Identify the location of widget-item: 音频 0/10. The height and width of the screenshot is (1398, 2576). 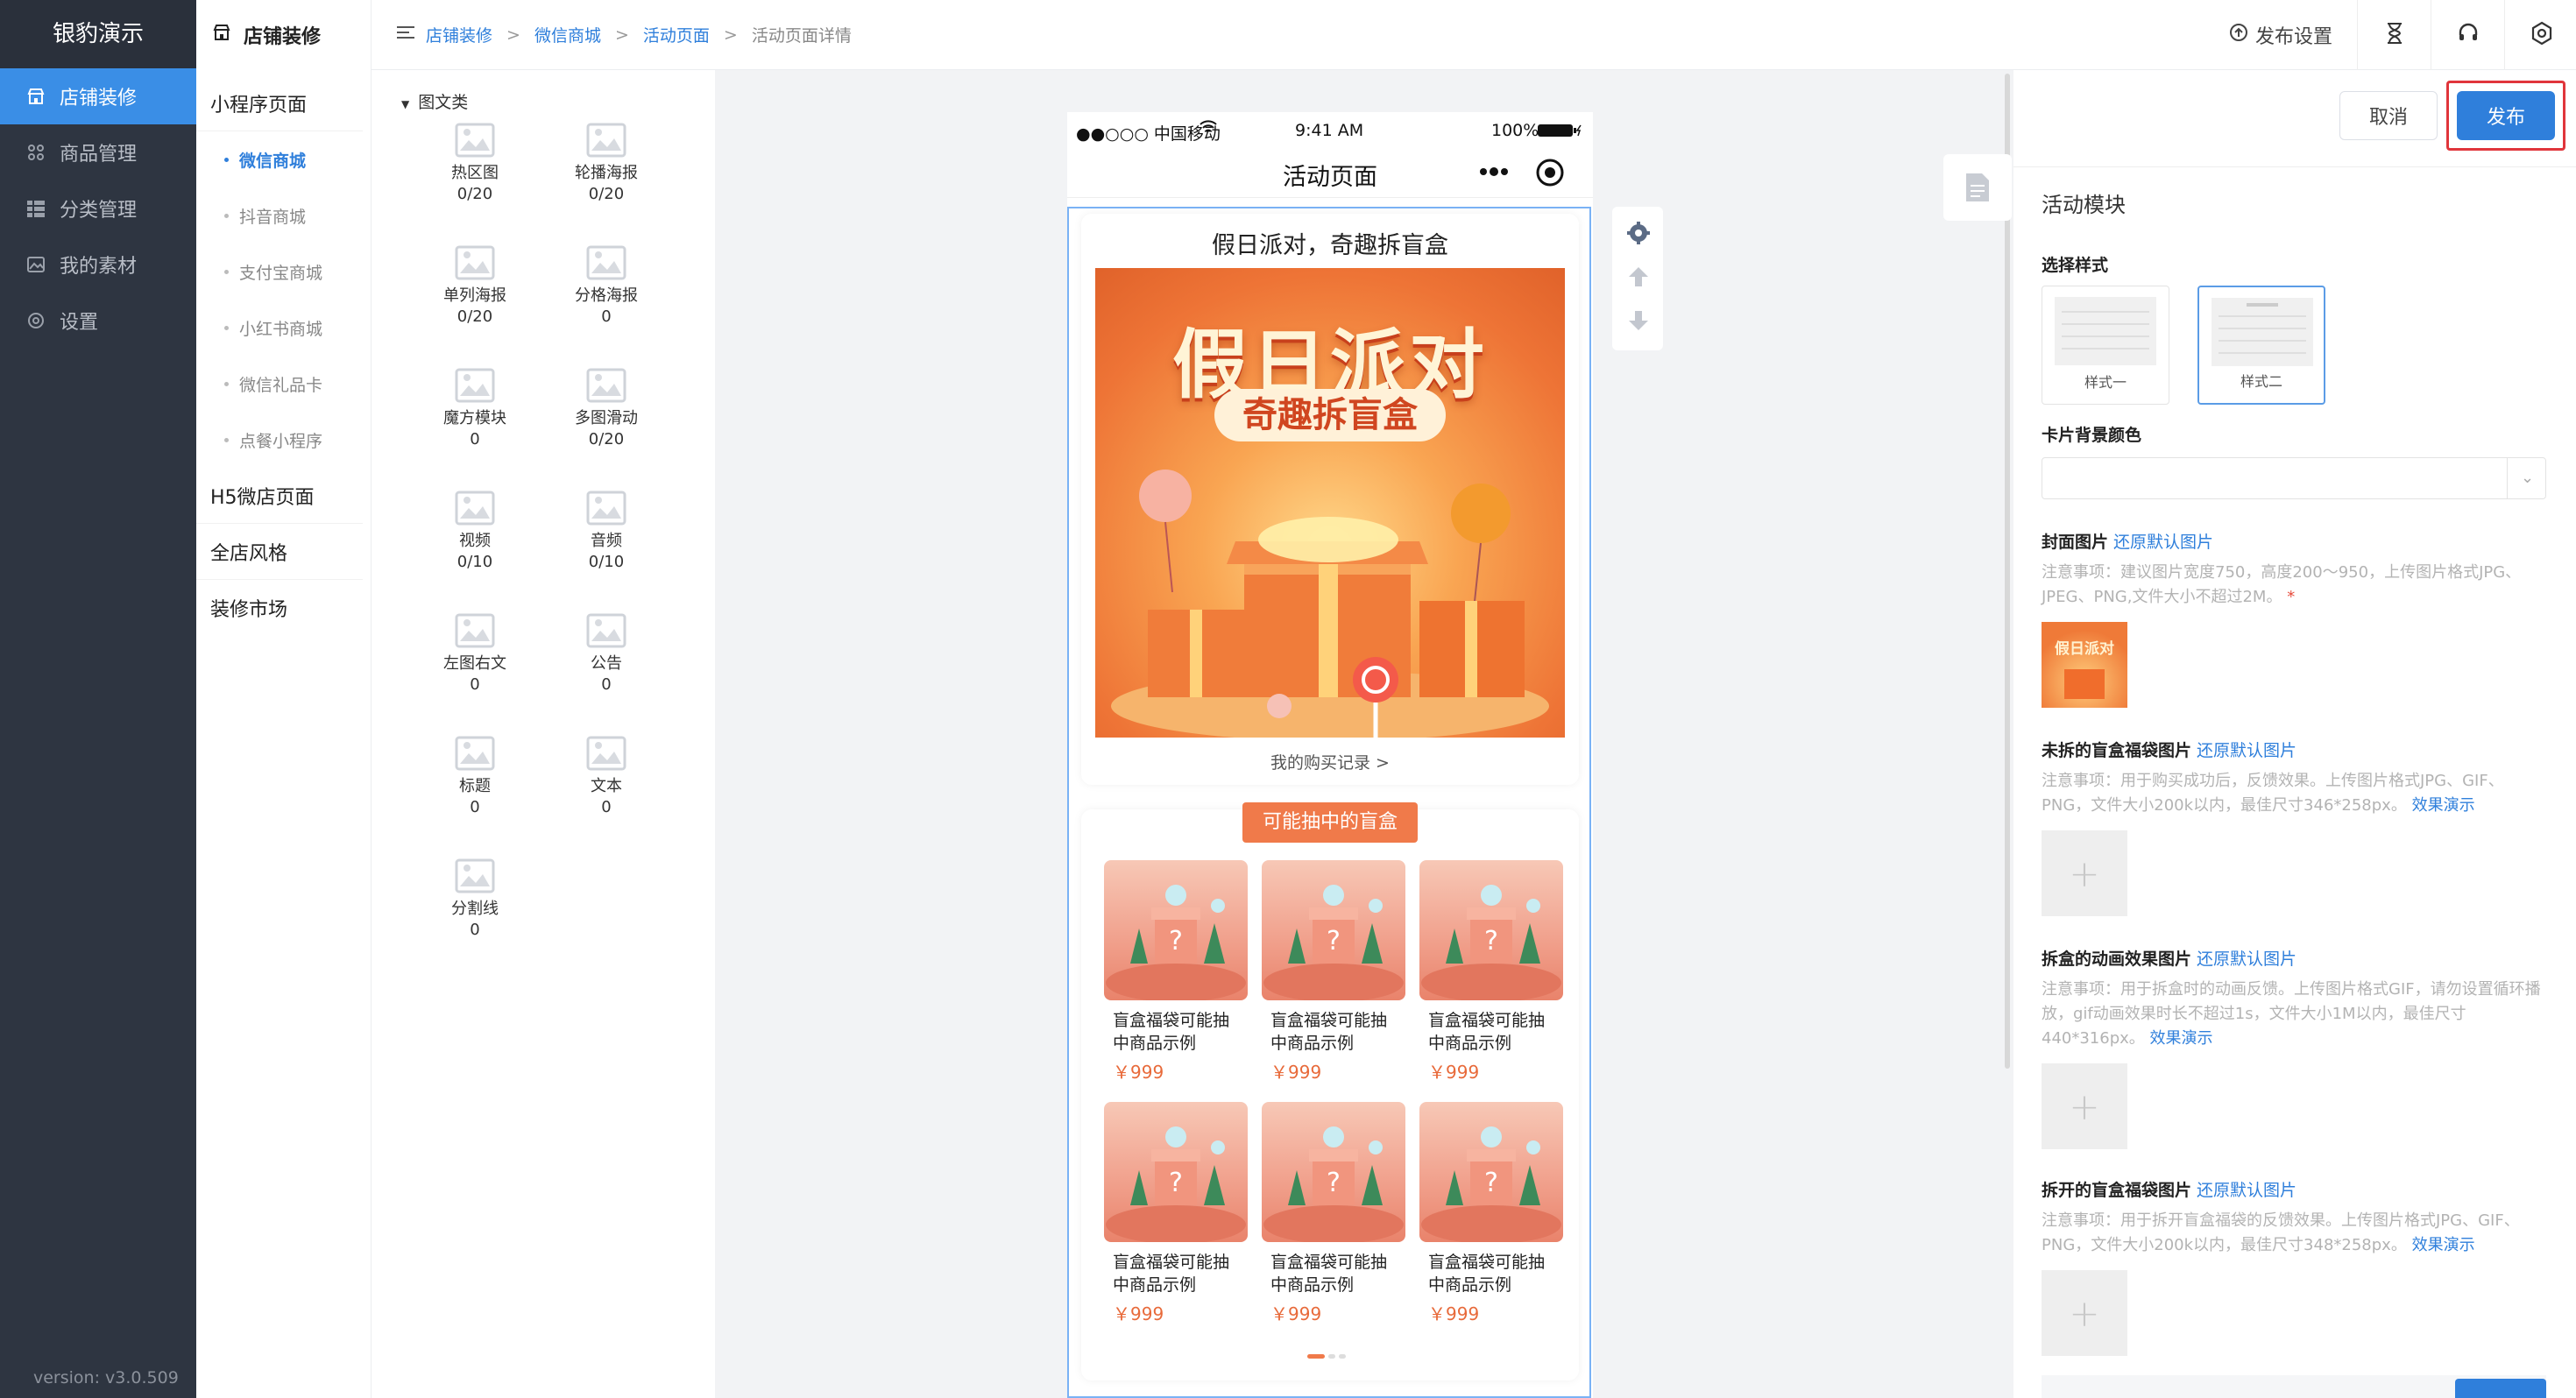
(606, 532).